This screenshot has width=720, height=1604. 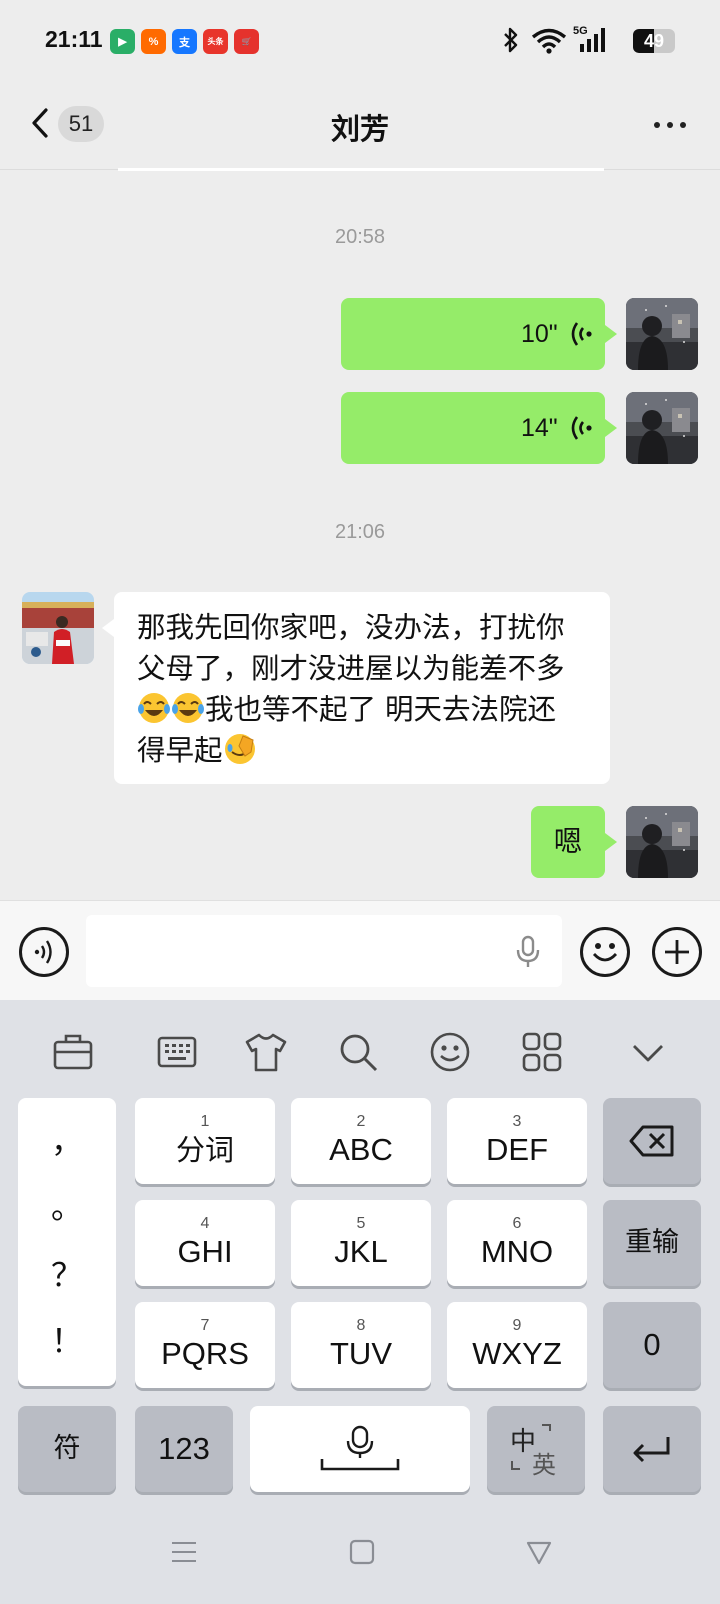 What do you see at coordinates (361, 1345) in the screenshot?
I see `key-8: 8 TUV` at bounding box center [361, 1345].